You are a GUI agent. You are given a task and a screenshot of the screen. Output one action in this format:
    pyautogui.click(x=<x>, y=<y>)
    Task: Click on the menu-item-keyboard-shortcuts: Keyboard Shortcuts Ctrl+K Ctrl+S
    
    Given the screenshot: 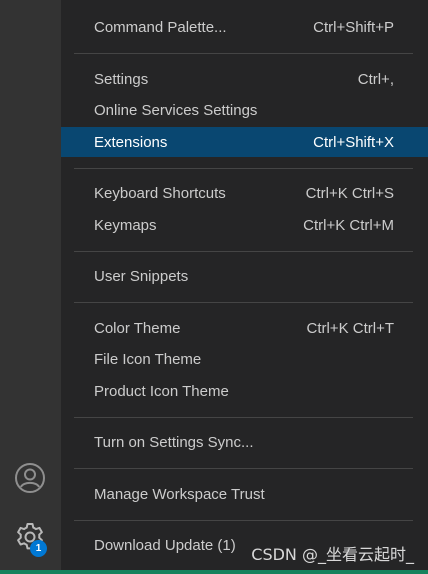 What is the action you would take?
    pyautogui.click(x=244, y=193)
    